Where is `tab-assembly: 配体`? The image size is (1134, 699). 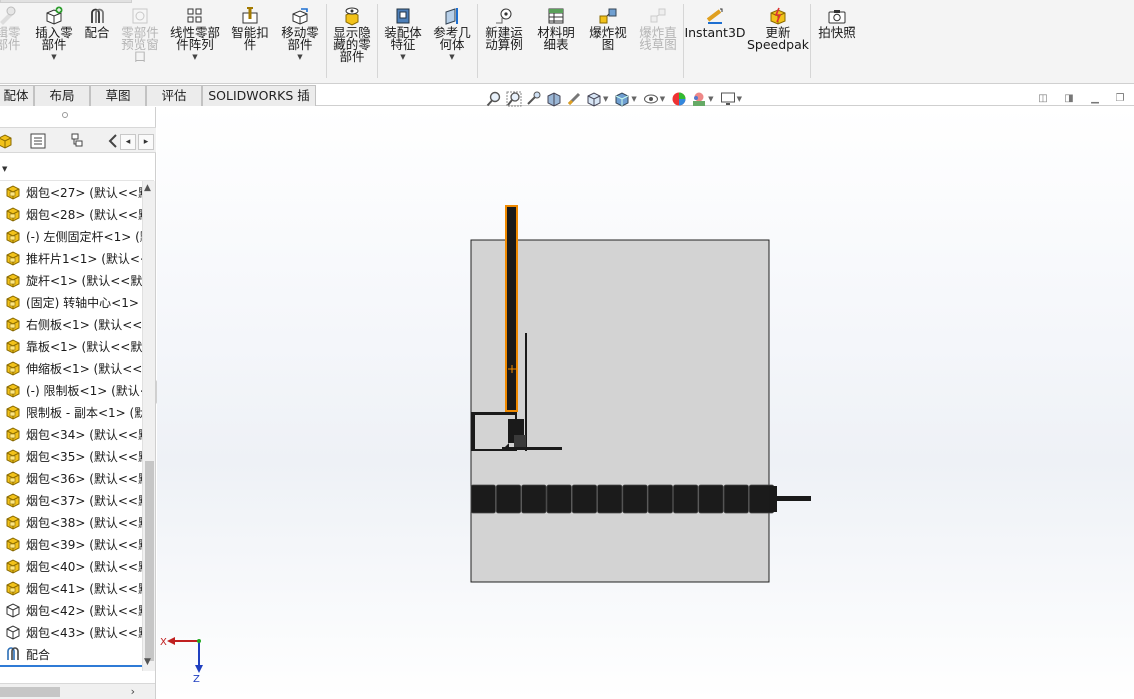
tab-assembly: 配体 is located at coordinates (17, 95).